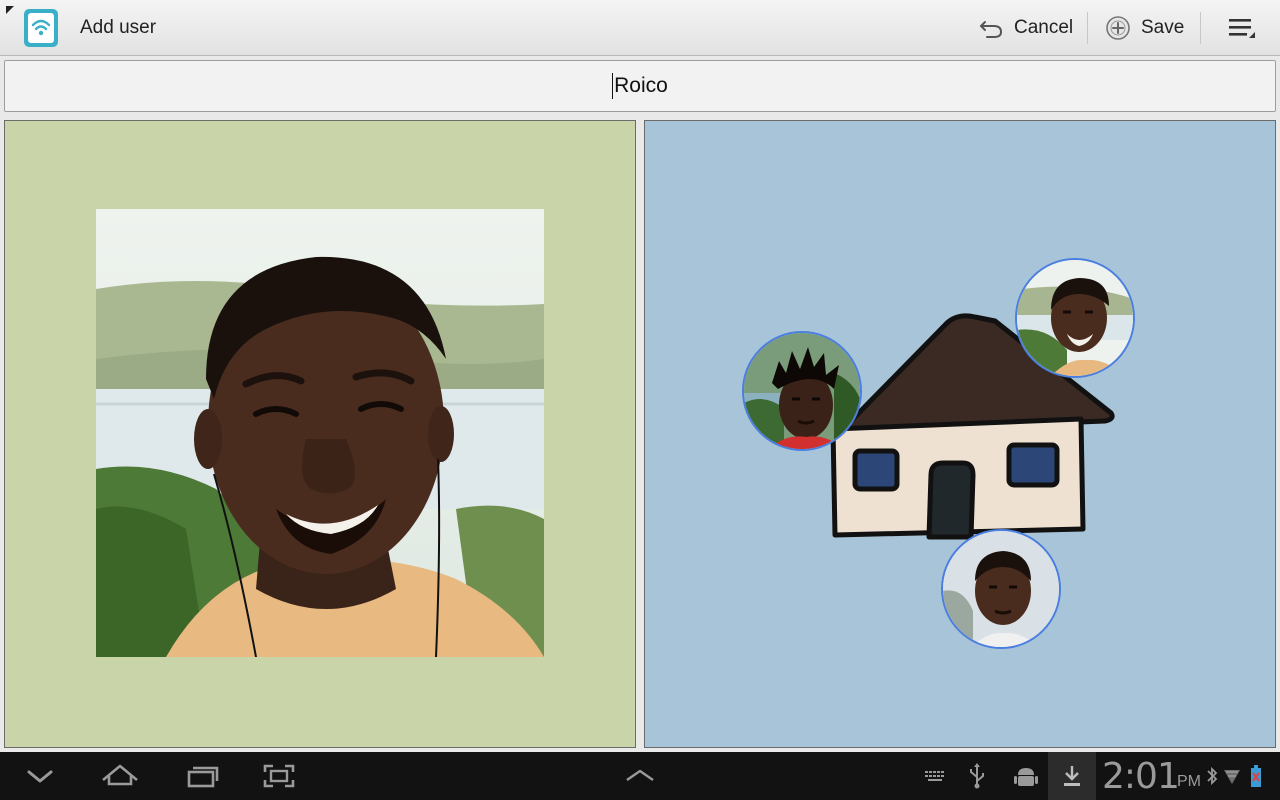 Image resolution: width=1280 pixels, height=800 pixels. I want to click on overflow-menu-button, so click(1242, 28).